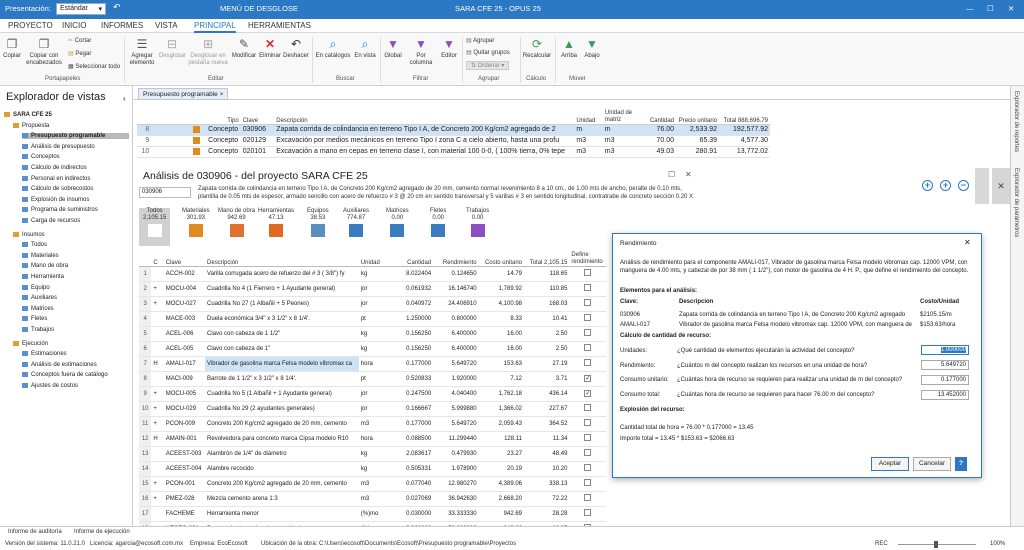 The height and width of the screenshot is (550, 1024). Describe the element at coordinates (58, 146) in the screenshot. I see `sidebar-item-3: Análisis de presupuesto` at that location.